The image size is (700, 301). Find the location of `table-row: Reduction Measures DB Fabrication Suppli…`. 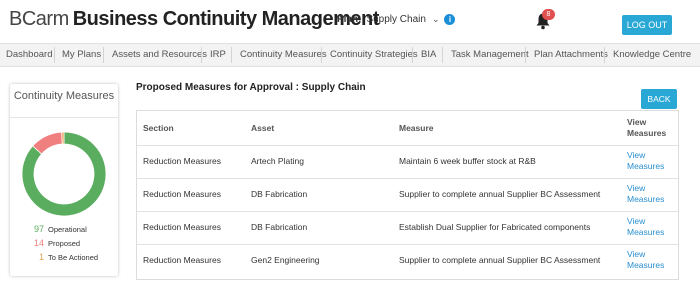

table-row: Reduction Measures DB Fabrication Suppli… is located at coordinates (407, 195).